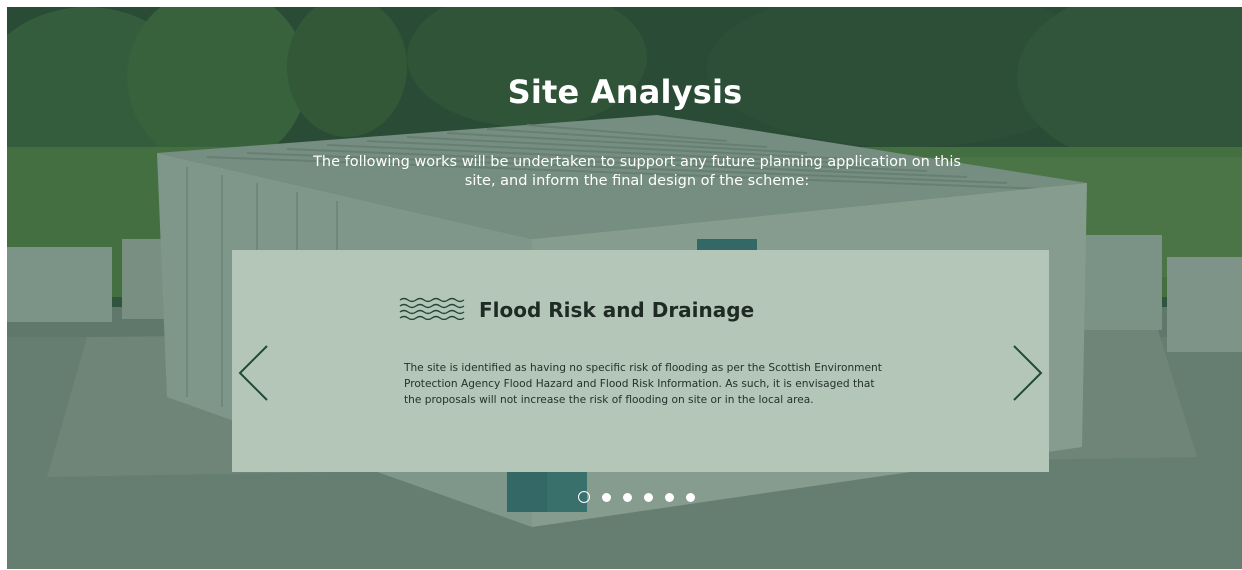  What do you see at coordinates (636, 497) in the screenshot?
I see `carousel-pagination` at bounding box center [636, 497].